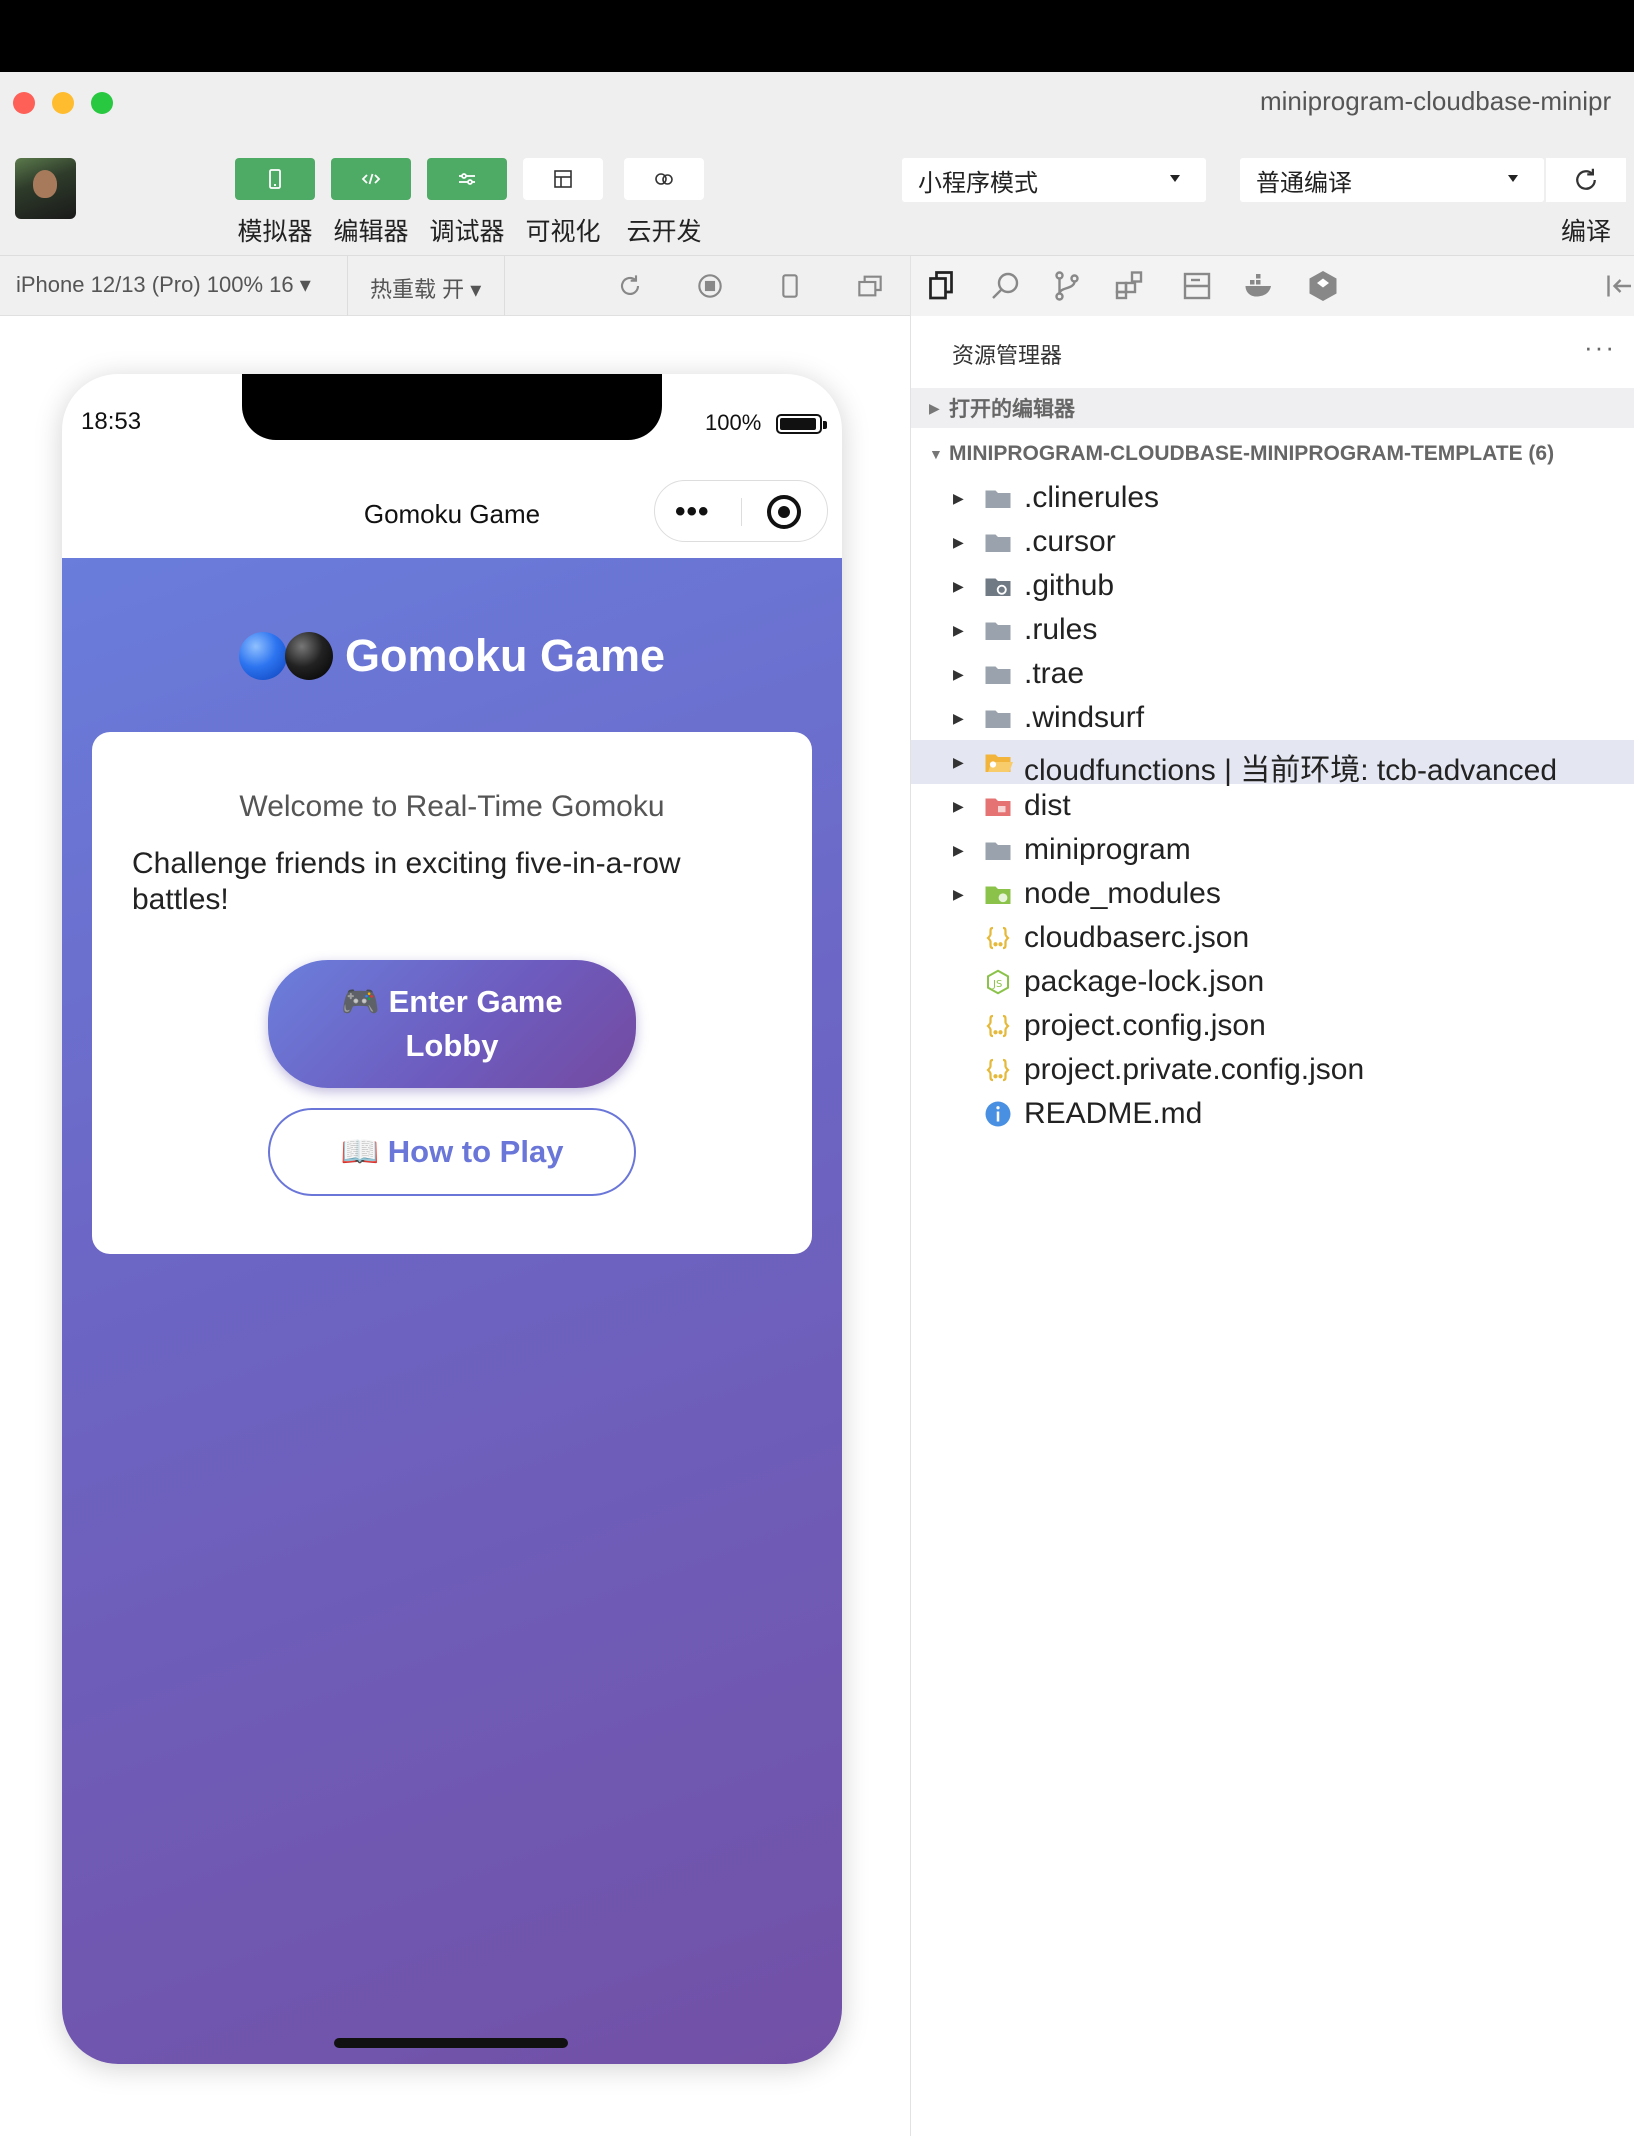 The width and height of the screenshot is (1634, 2136). What do you see at coordinates (1005, 286) in the screenshot?
I see `search-icon` at bounding box center [1005, 286].